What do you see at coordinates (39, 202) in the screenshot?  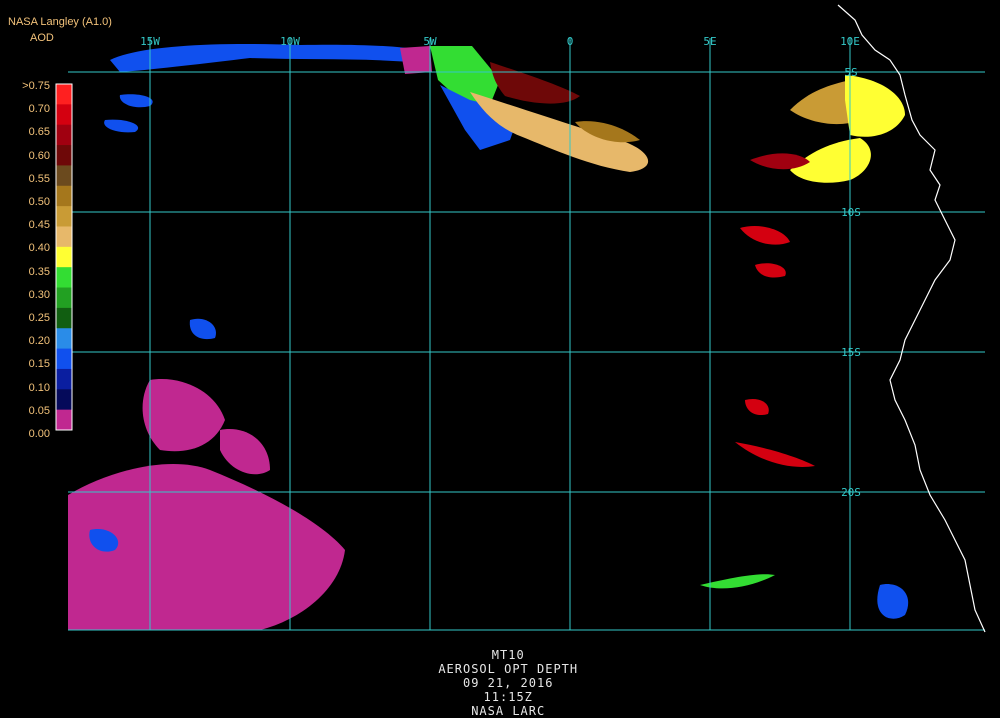 I see `colorbar-tick-label: 0.50` at bounding box center [39, 202].